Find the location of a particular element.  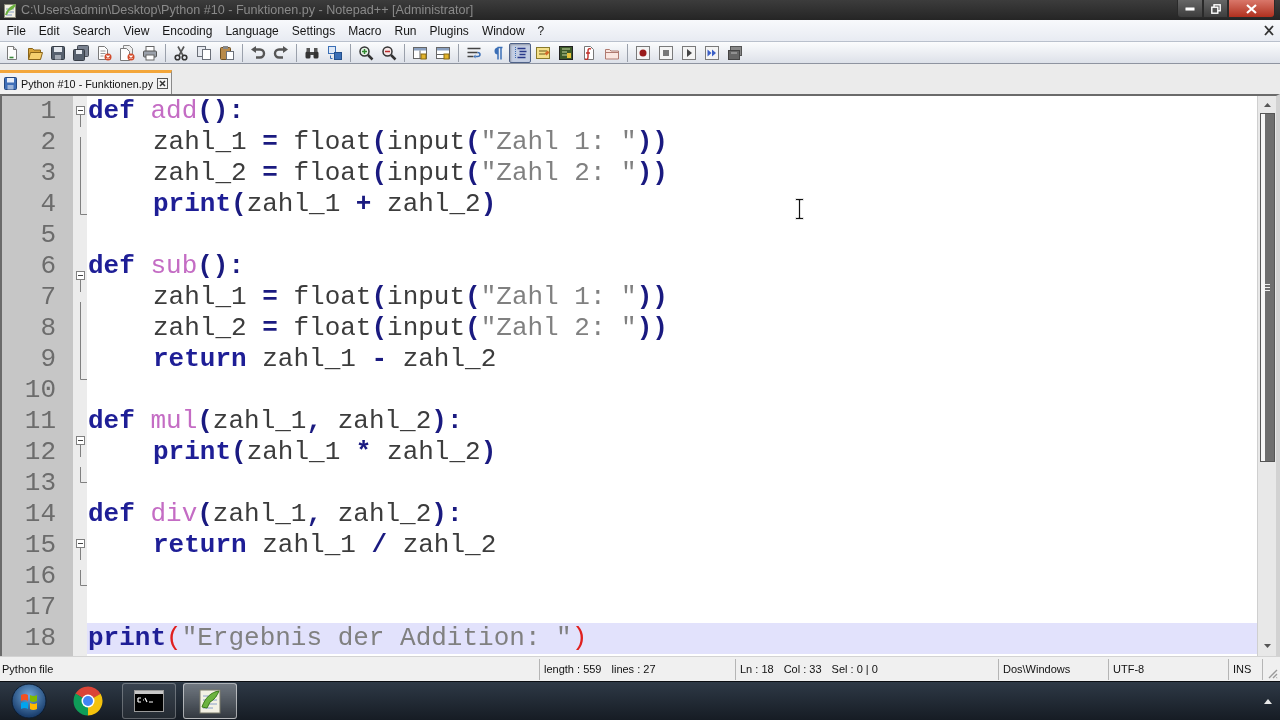

two-squares-icon is located at coordinates (335, 52).